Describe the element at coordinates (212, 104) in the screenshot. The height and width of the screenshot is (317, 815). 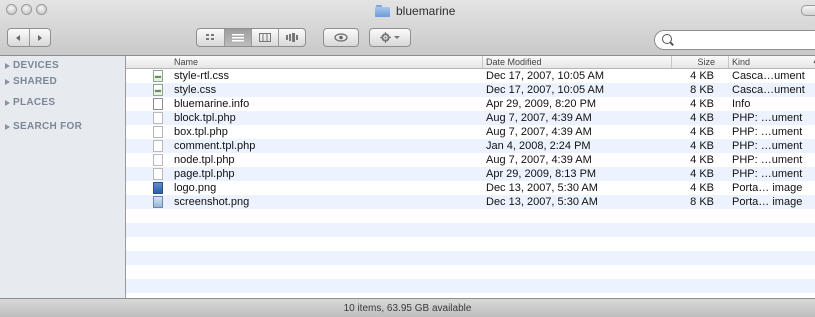
I see `file-name: bluemarine.info` at that location.